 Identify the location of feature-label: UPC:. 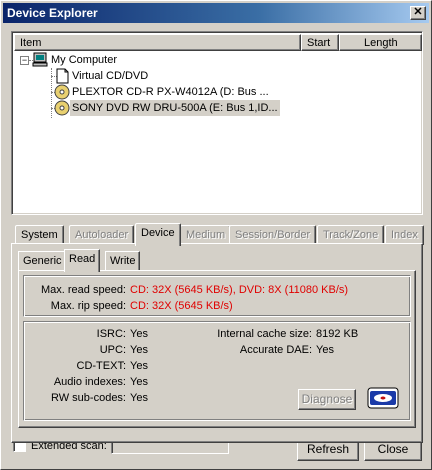
(112, 350).